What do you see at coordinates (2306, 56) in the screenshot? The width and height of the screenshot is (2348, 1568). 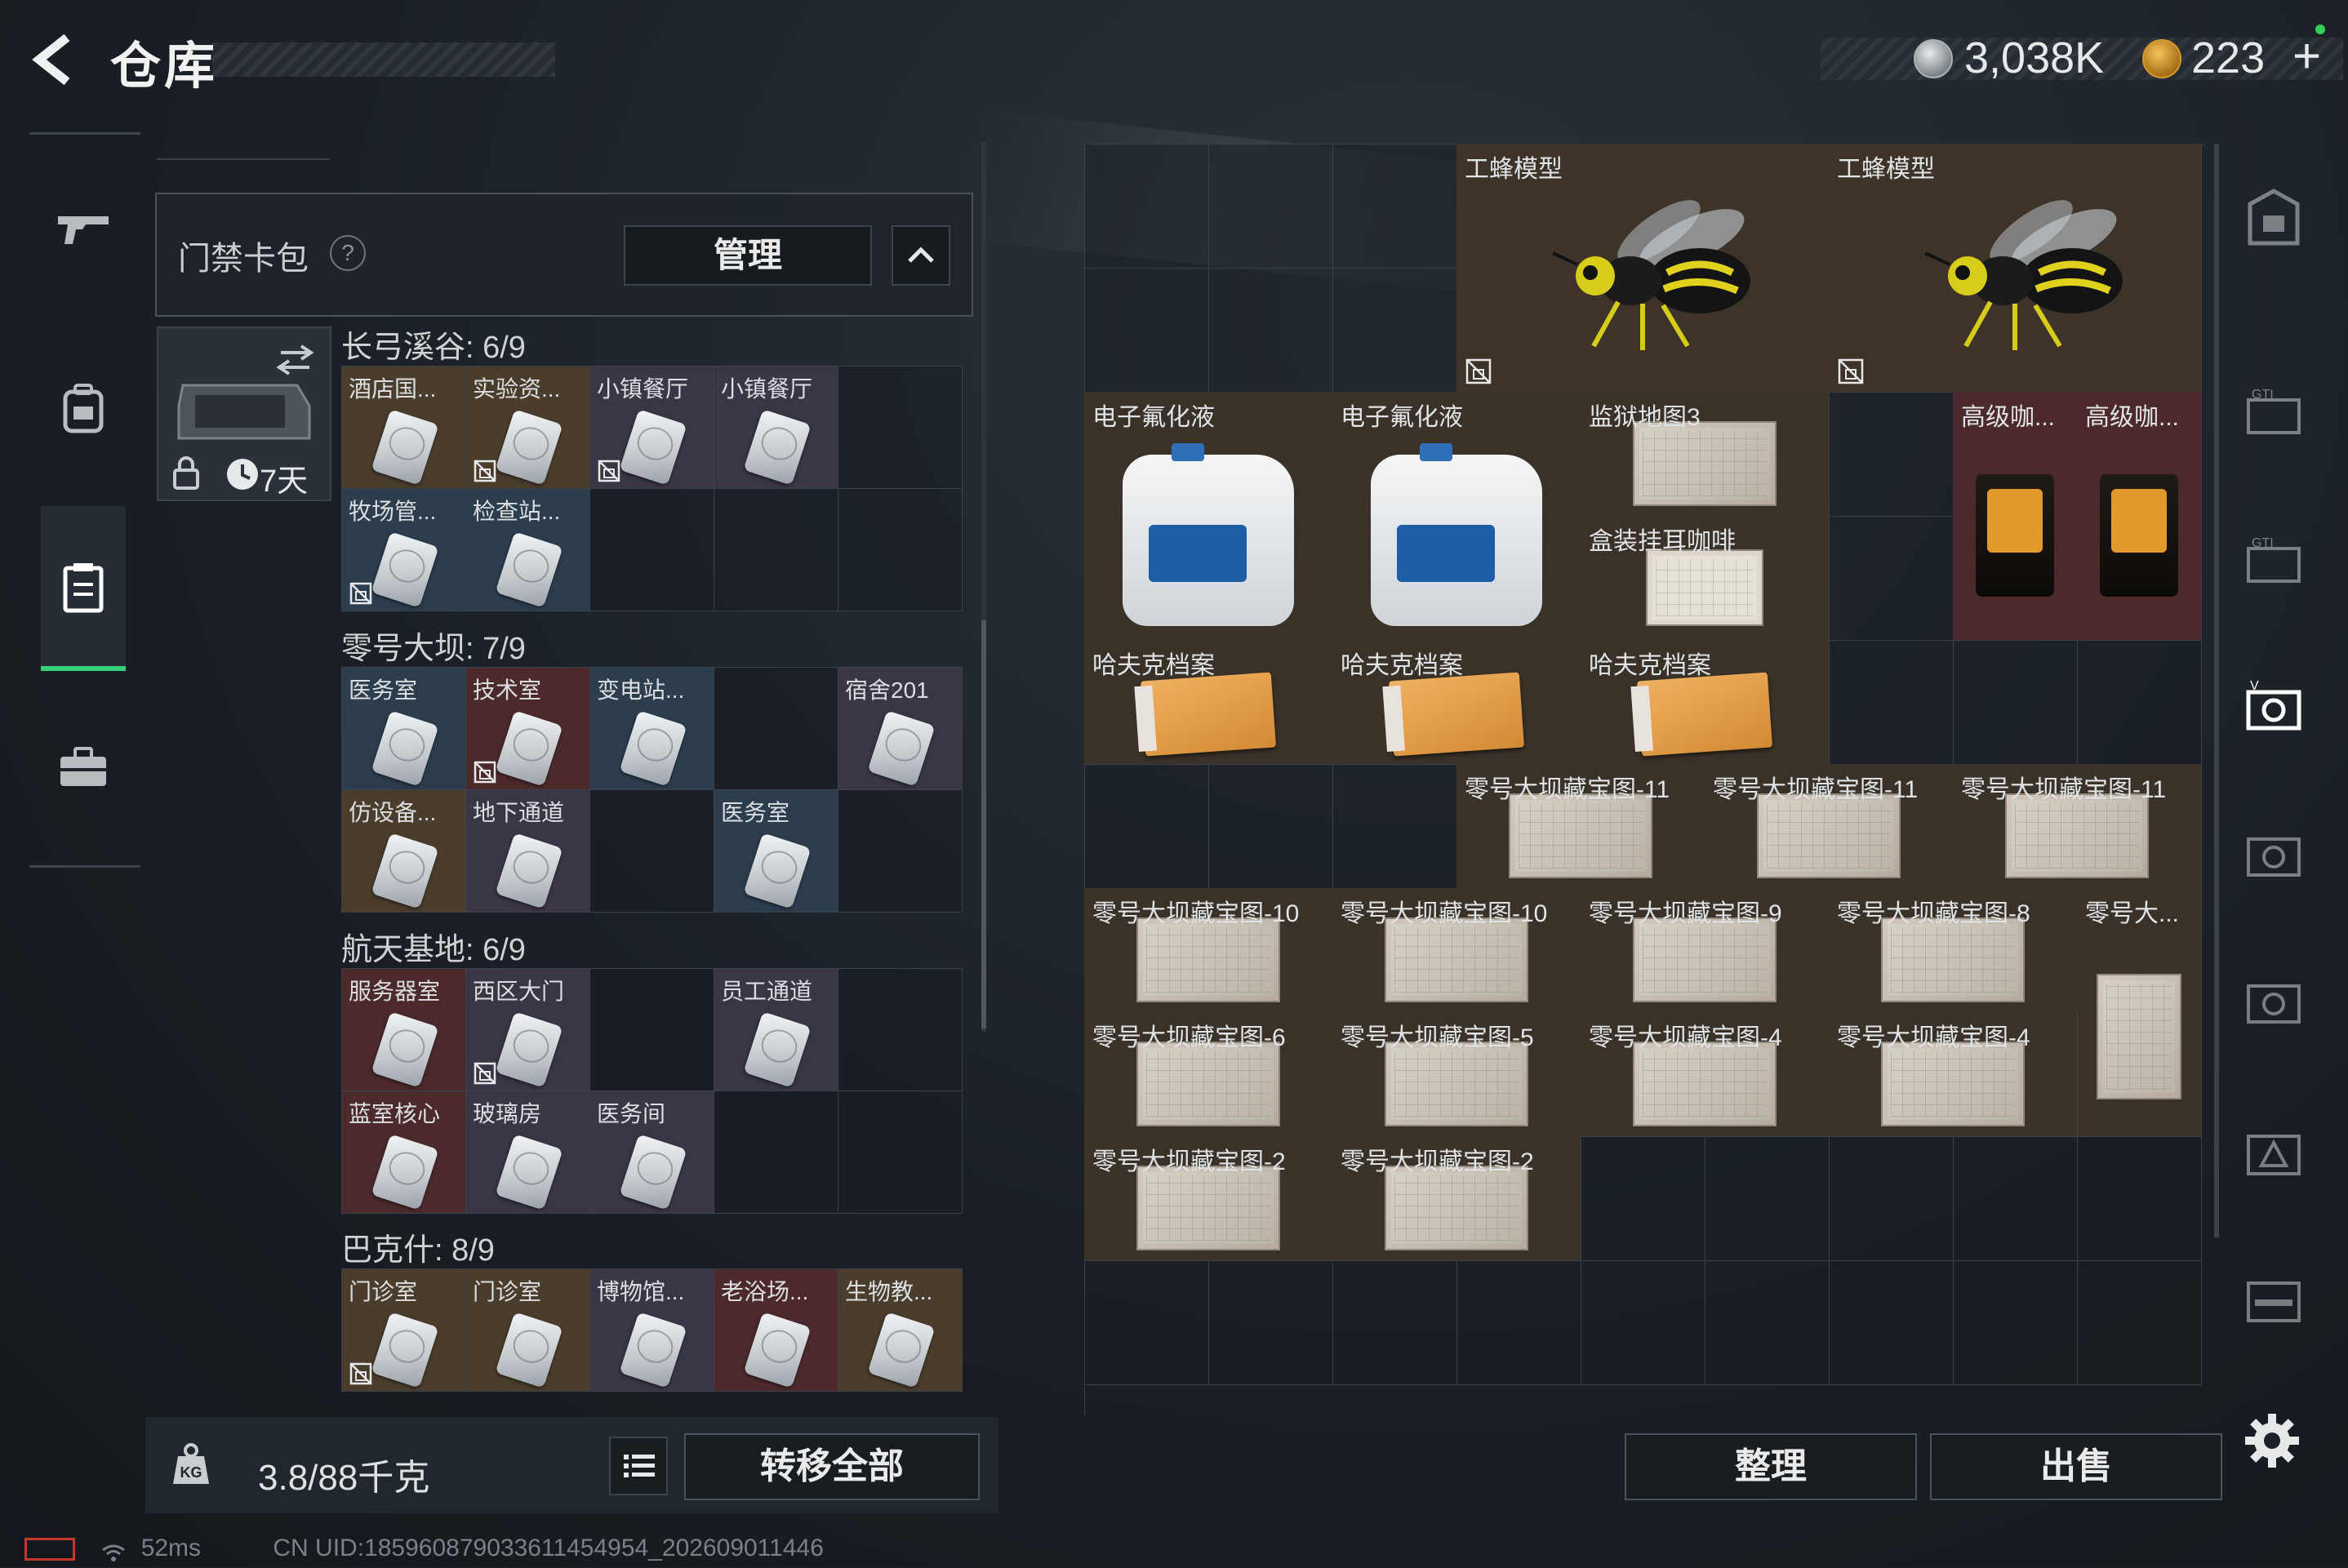 I see `add-currency-button: +` at bounding box center [2306, 56].